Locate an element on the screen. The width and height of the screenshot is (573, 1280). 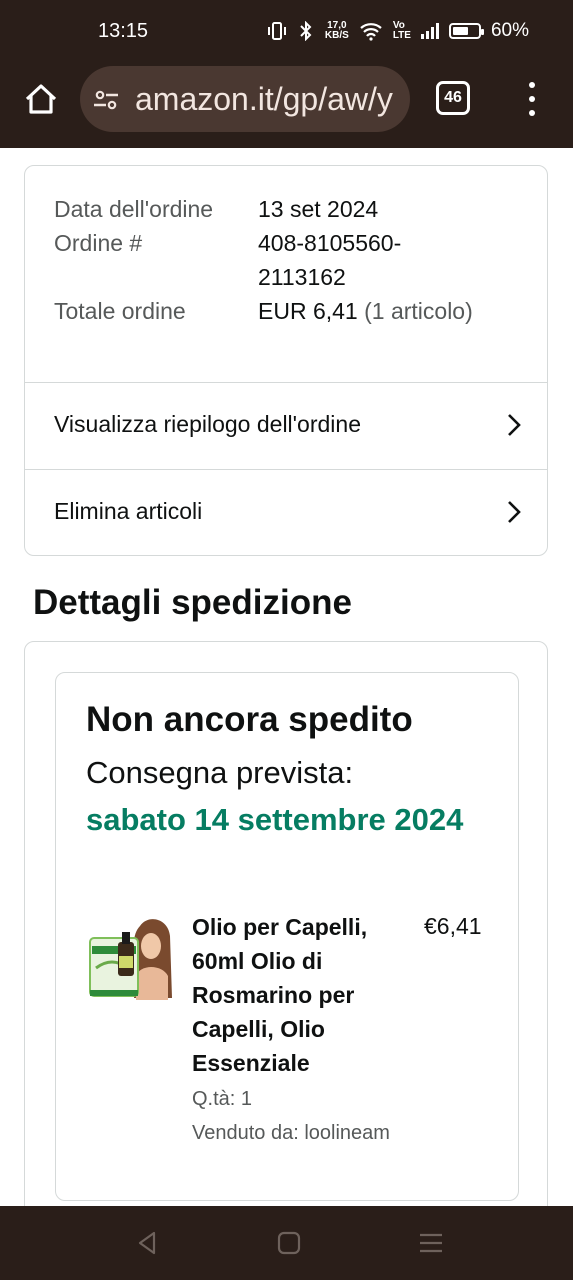
order-number-value: 408-8105560-2113162 is located at coordinates (330, 260).